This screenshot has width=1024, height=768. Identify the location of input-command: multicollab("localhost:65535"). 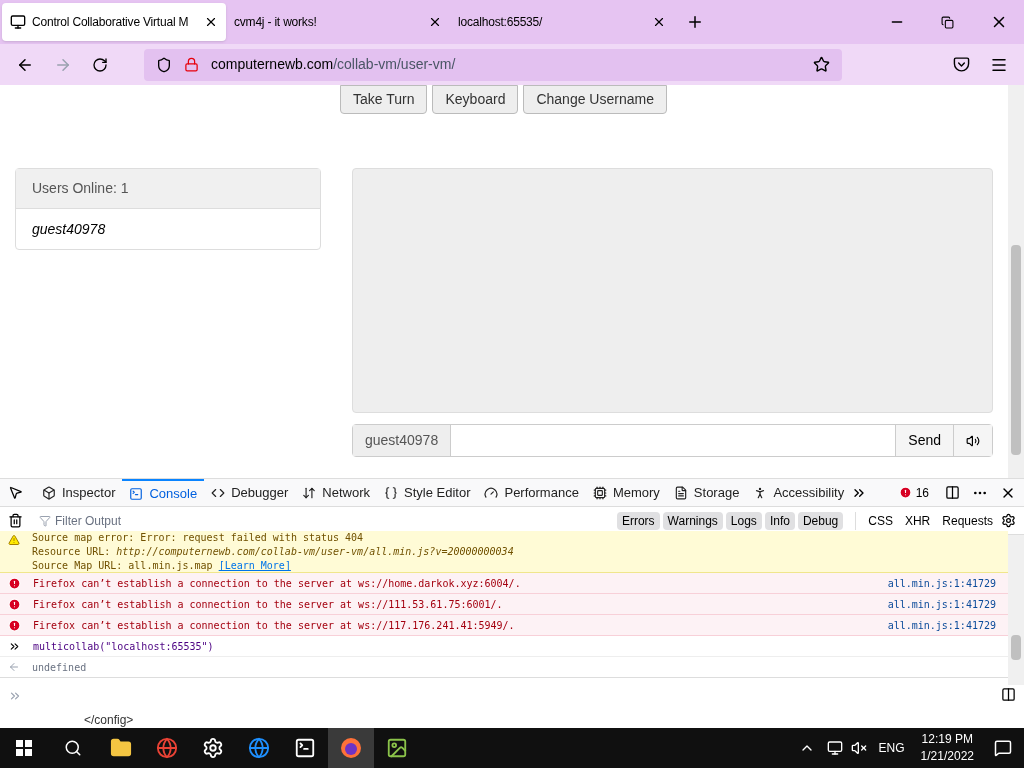
(123, 646).